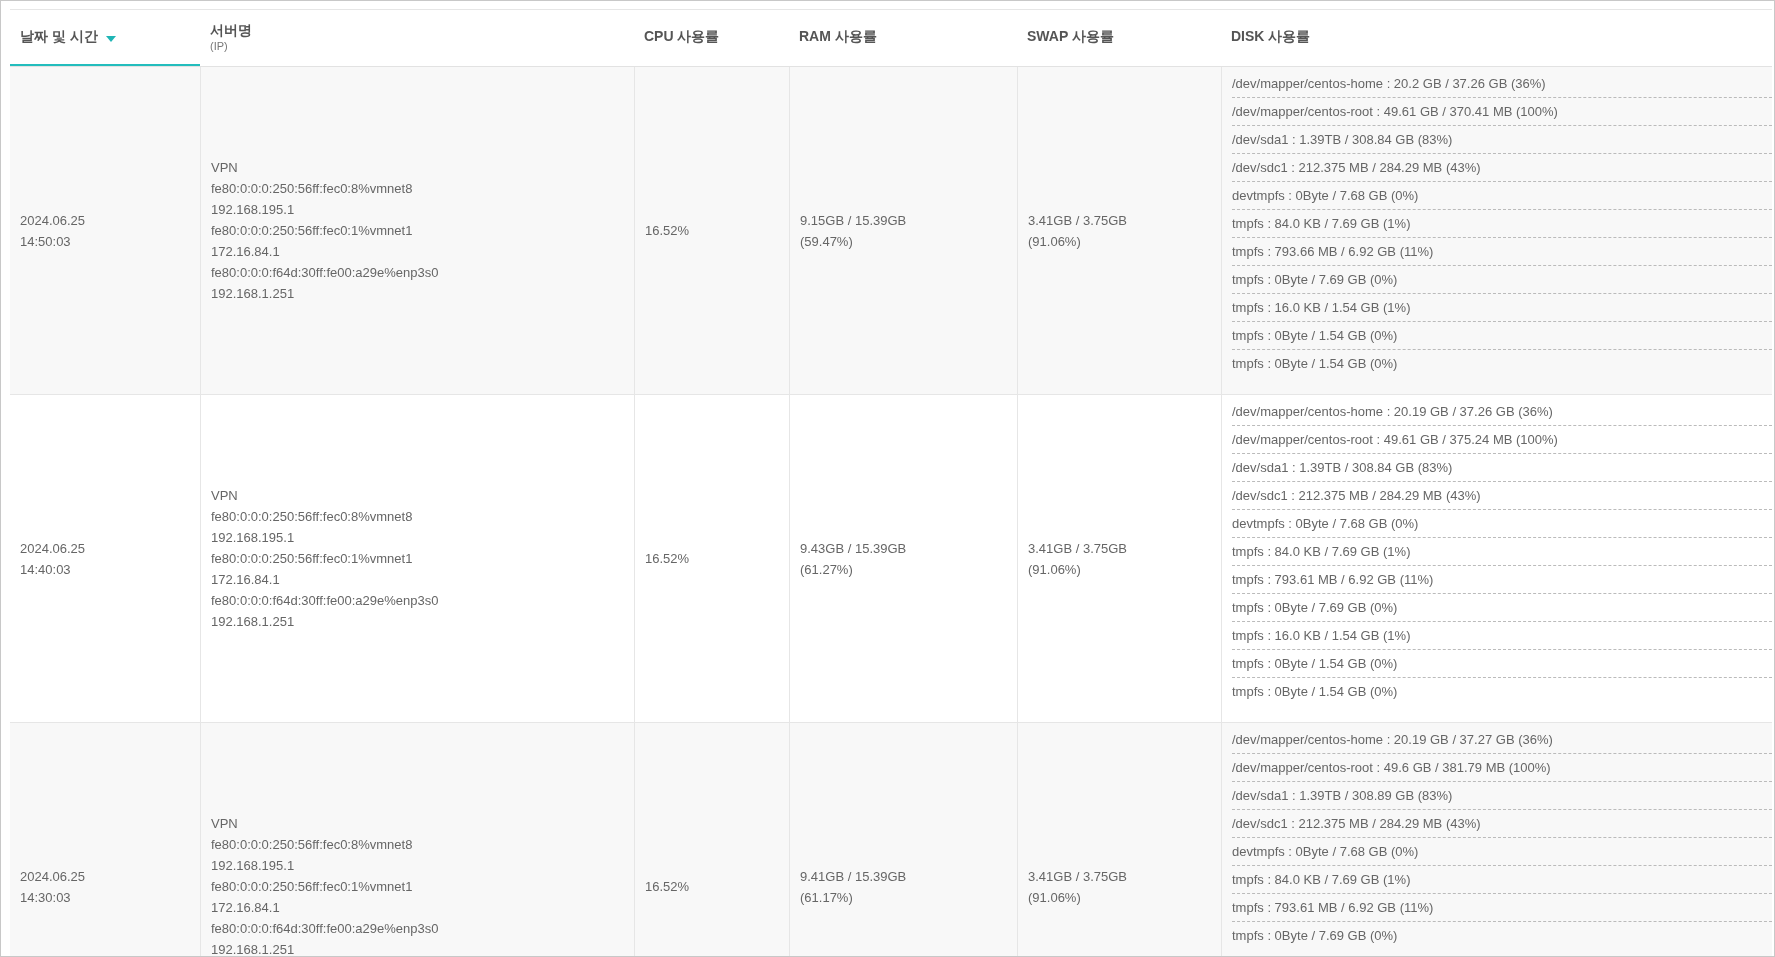  I want to click on disk-usage-item: /dev/mapper/centos-home : 20.19 GB / 37.27 GB (36%), so click(1502, 740).